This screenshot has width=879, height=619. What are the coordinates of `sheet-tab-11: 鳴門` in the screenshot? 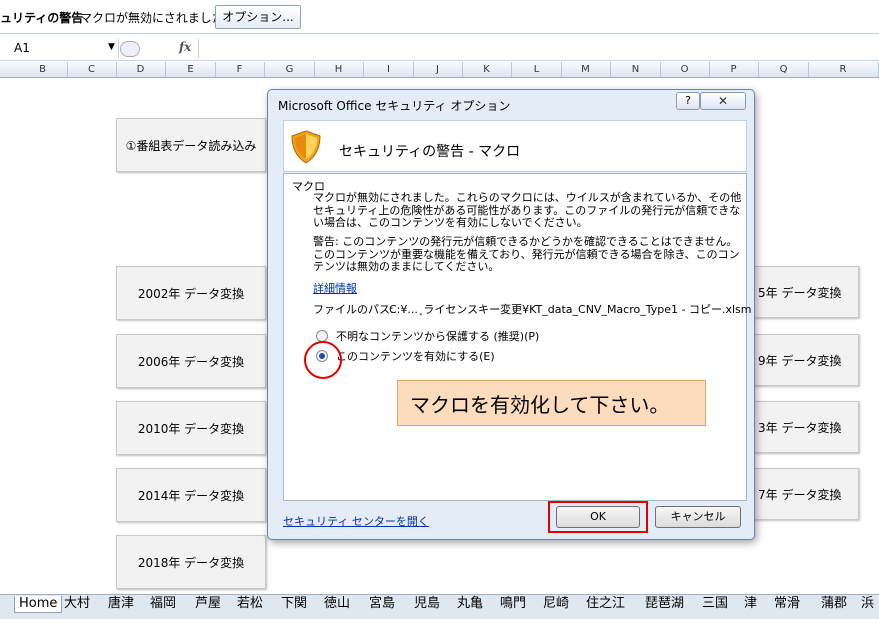 It's located at (513, 604).